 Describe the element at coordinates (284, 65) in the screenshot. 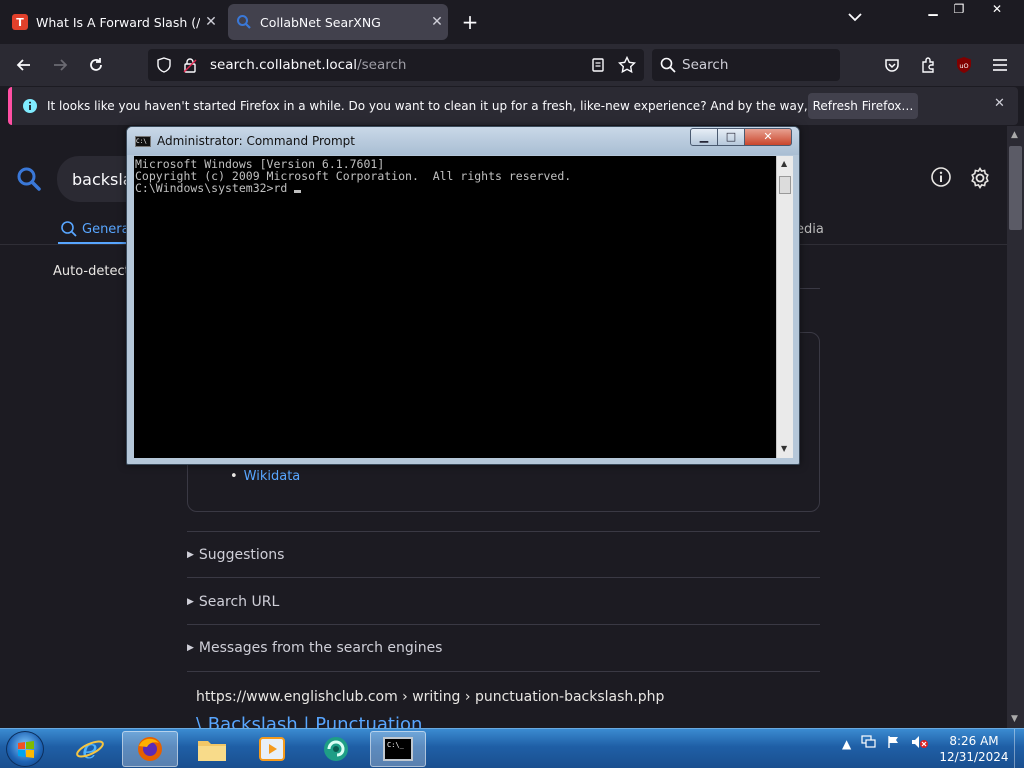

I see `url-host: search.collabnet.local` at that location.